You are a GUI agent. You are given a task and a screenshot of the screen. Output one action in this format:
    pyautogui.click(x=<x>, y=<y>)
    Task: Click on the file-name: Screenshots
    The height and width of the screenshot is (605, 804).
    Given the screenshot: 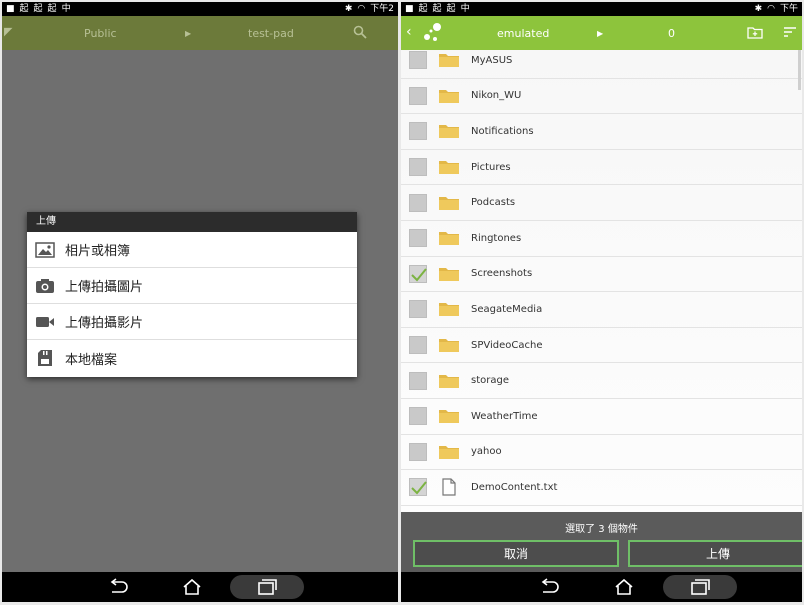 What is the action you would take?
    pyautogui.click(x=502, y=274)
    